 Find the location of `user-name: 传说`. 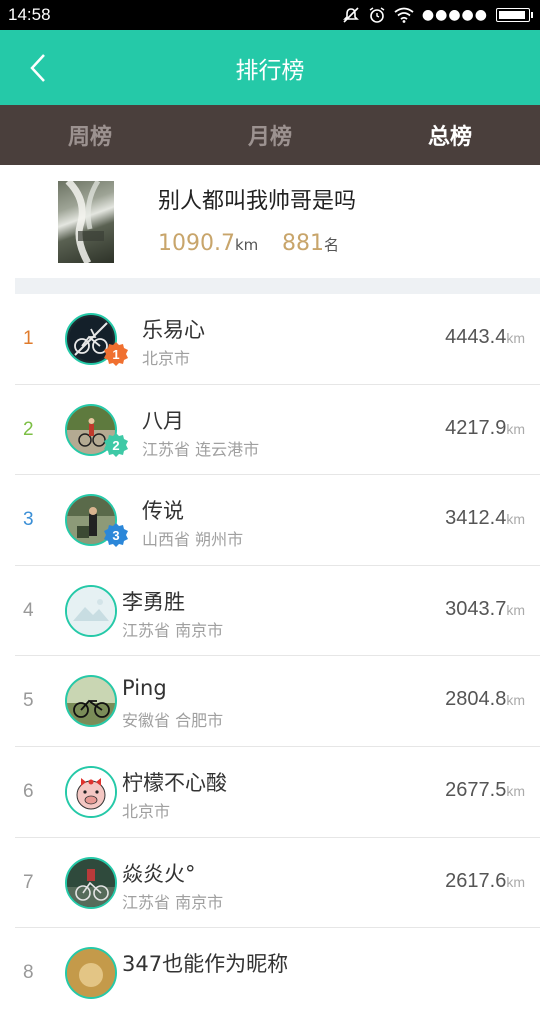

user-name: 传说 is located at coordinates (163, 511).